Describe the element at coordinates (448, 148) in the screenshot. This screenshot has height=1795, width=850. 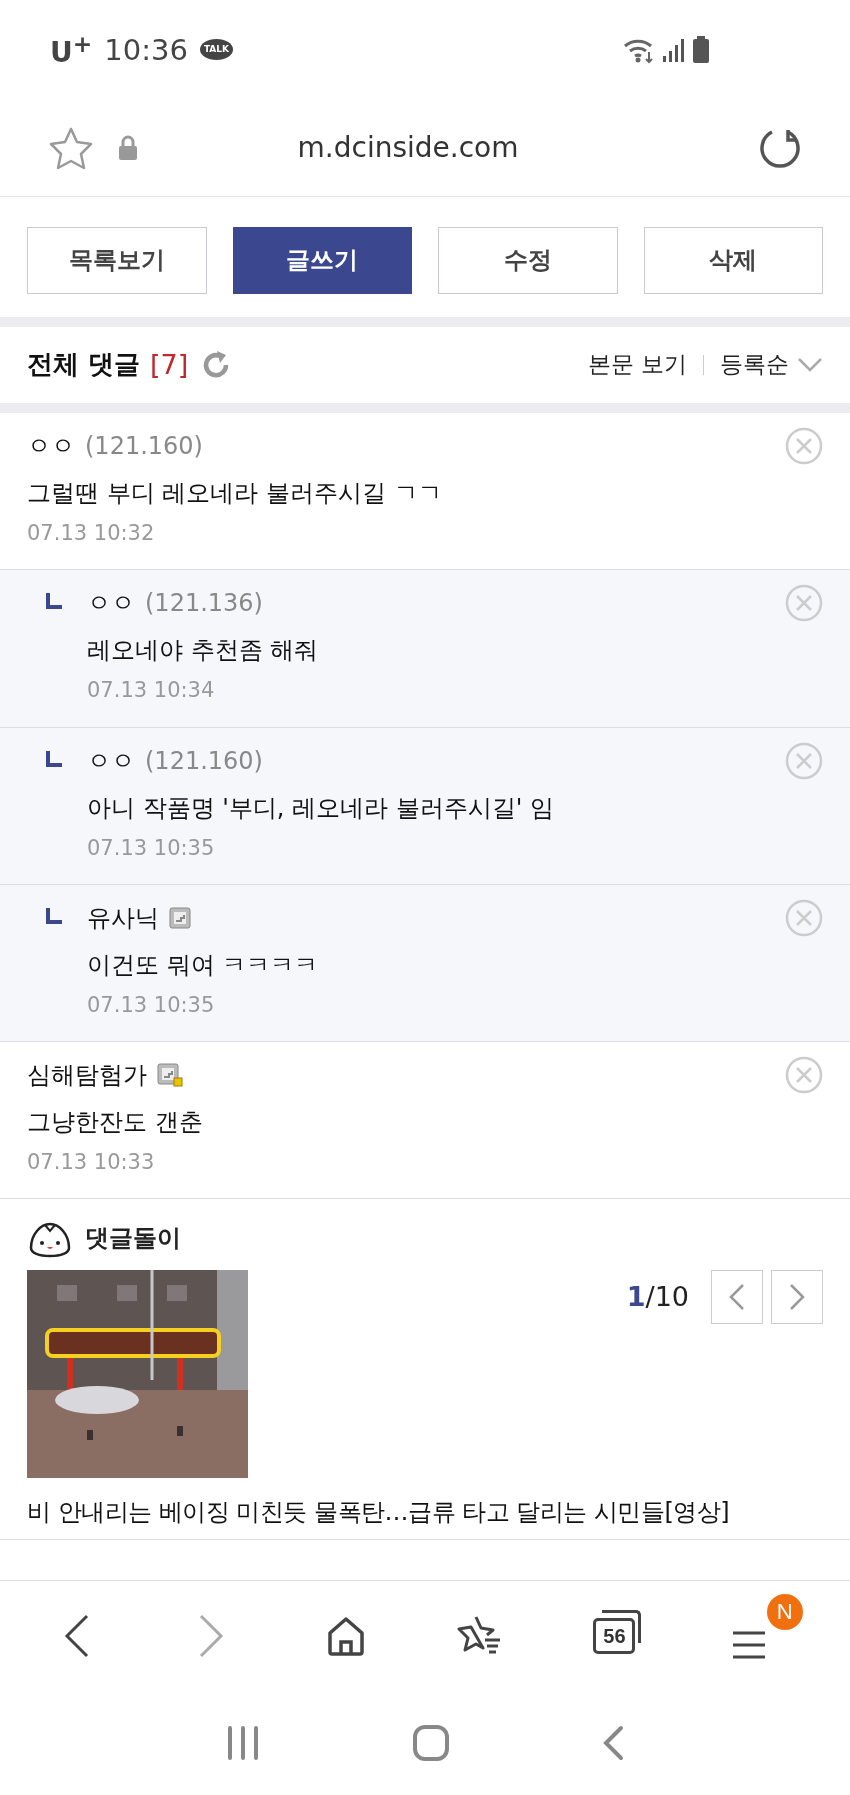
I see `url-text: m.dcinside.com` at that location.